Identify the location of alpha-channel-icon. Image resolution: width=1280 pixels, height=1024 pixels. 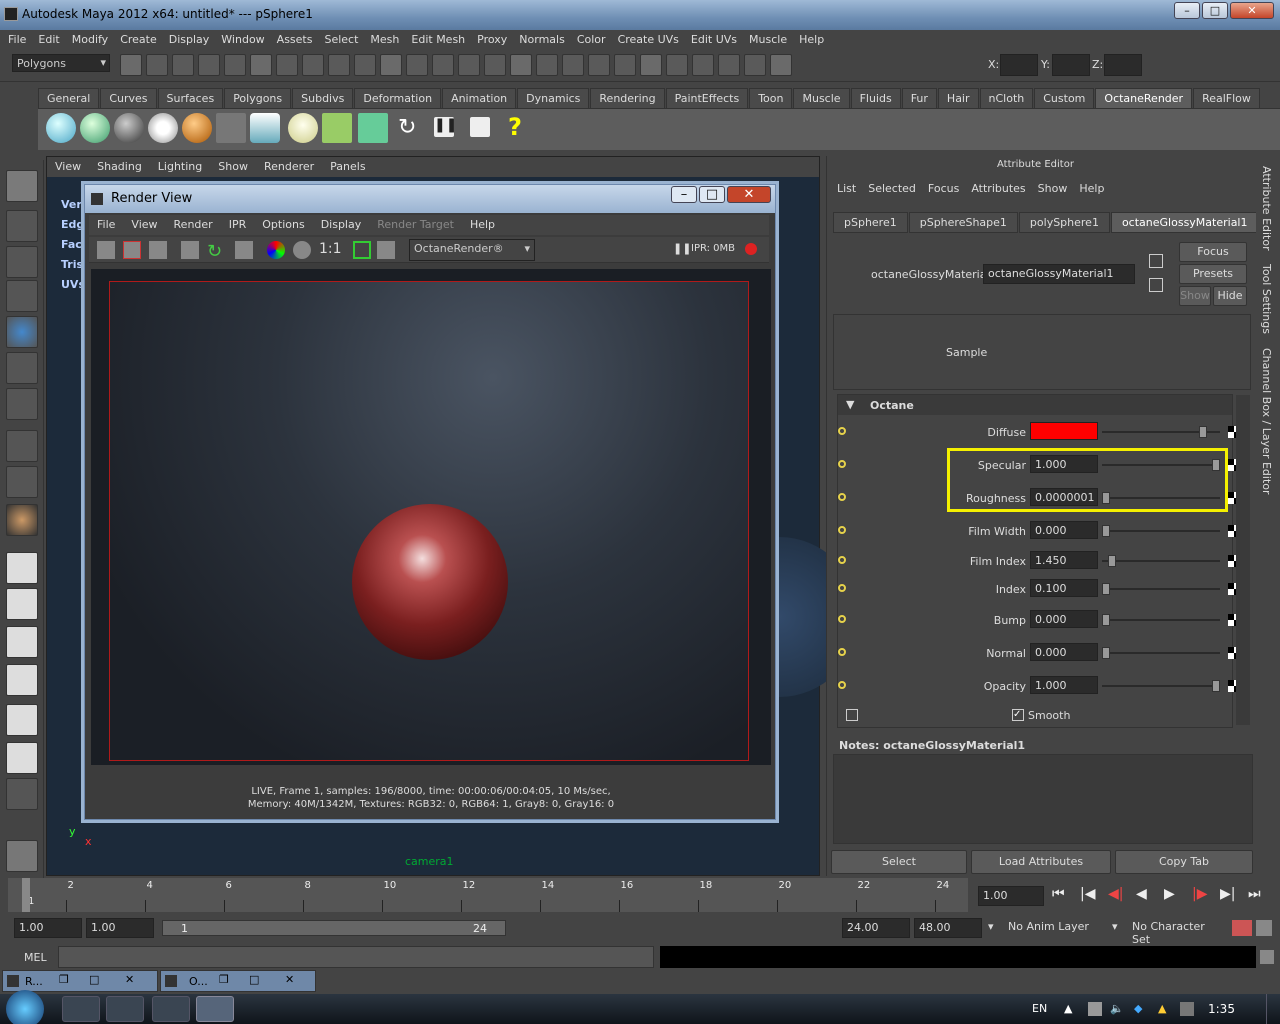
(302, 250).